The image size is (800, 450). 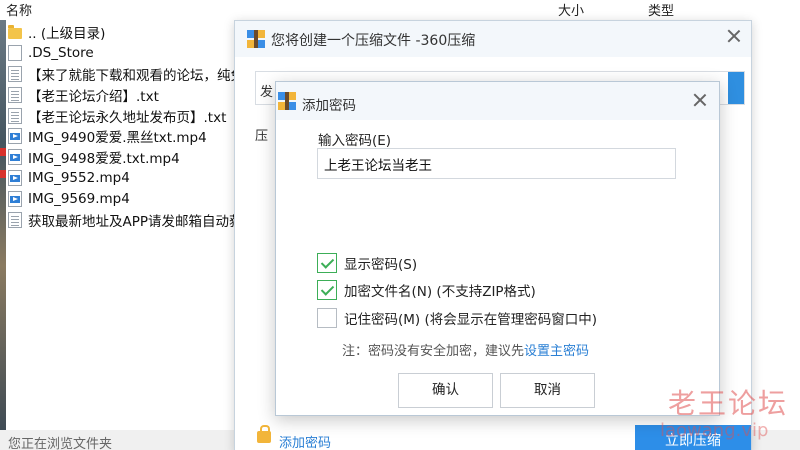 What do you see at coordinates (571, 9) in the screenshot?
I see `column-header-size: 大小` at bounding box center [571, 9].